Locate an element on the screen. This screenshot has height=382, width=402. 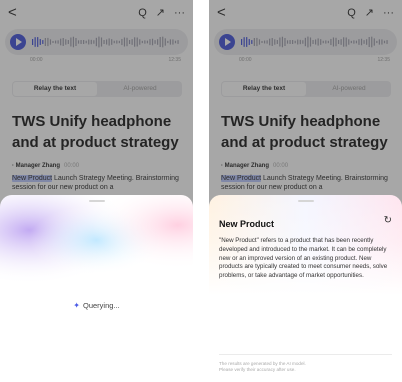
result-term: New Product is located at coordinates (247, 224).